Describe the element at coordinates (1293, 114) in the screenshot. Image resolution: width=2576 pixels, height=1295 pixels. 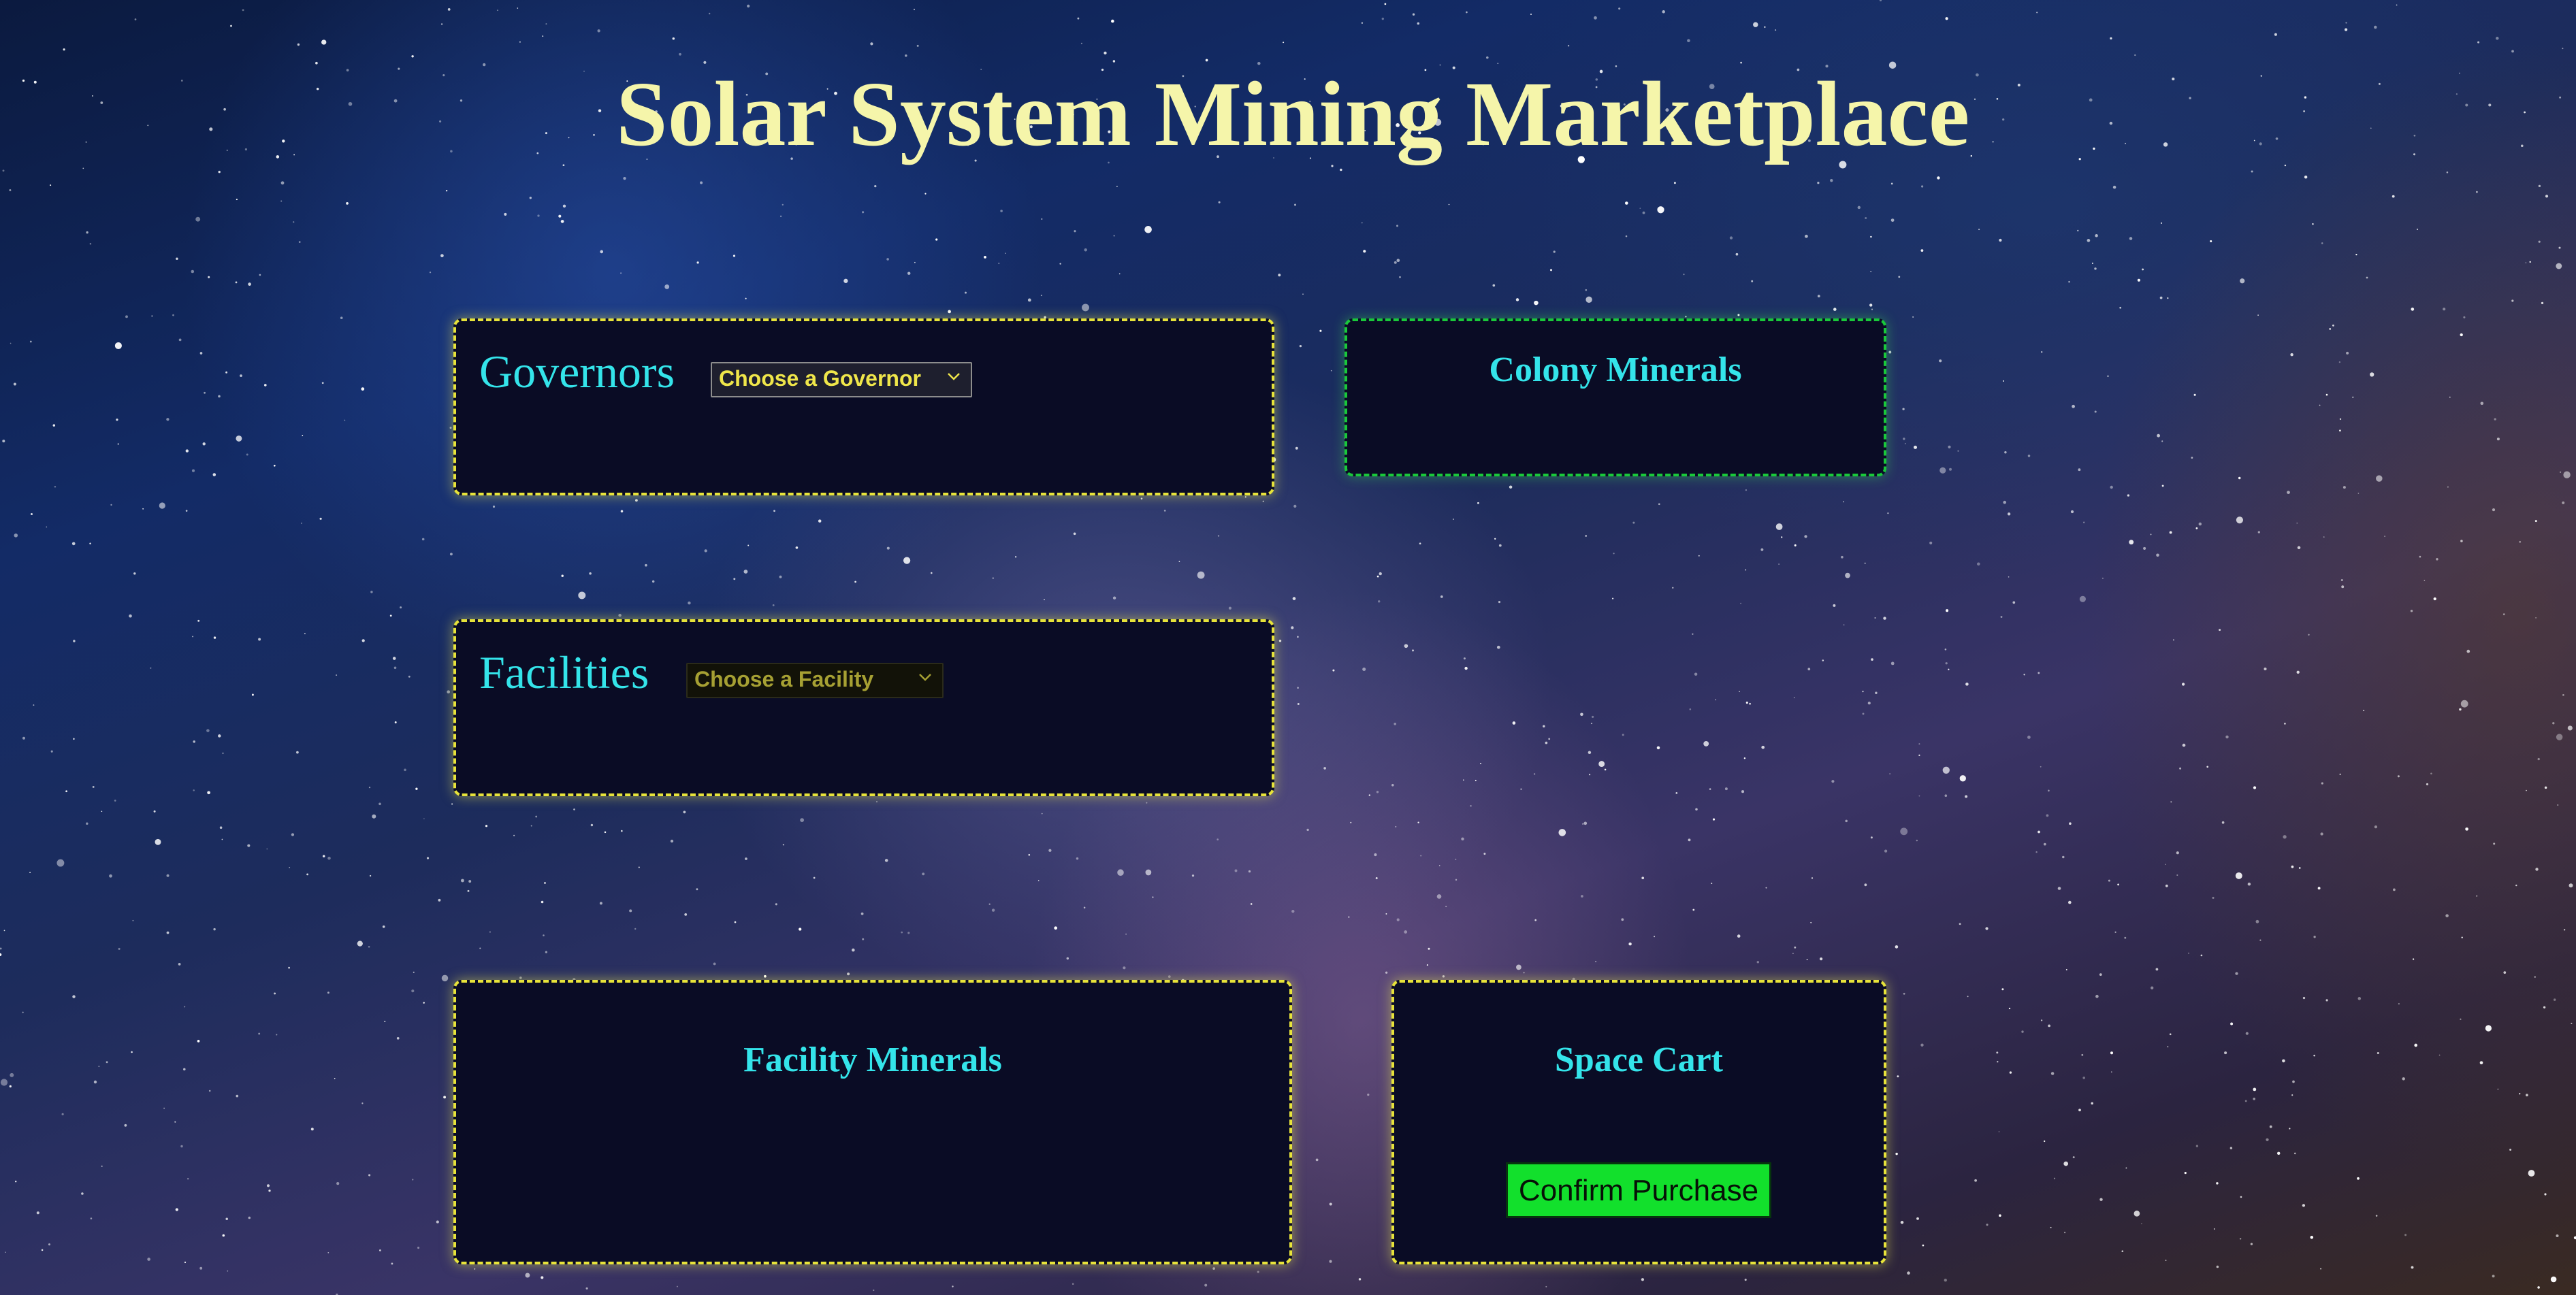
I see `page-title: Solar System Mining Marketplace` at that location.